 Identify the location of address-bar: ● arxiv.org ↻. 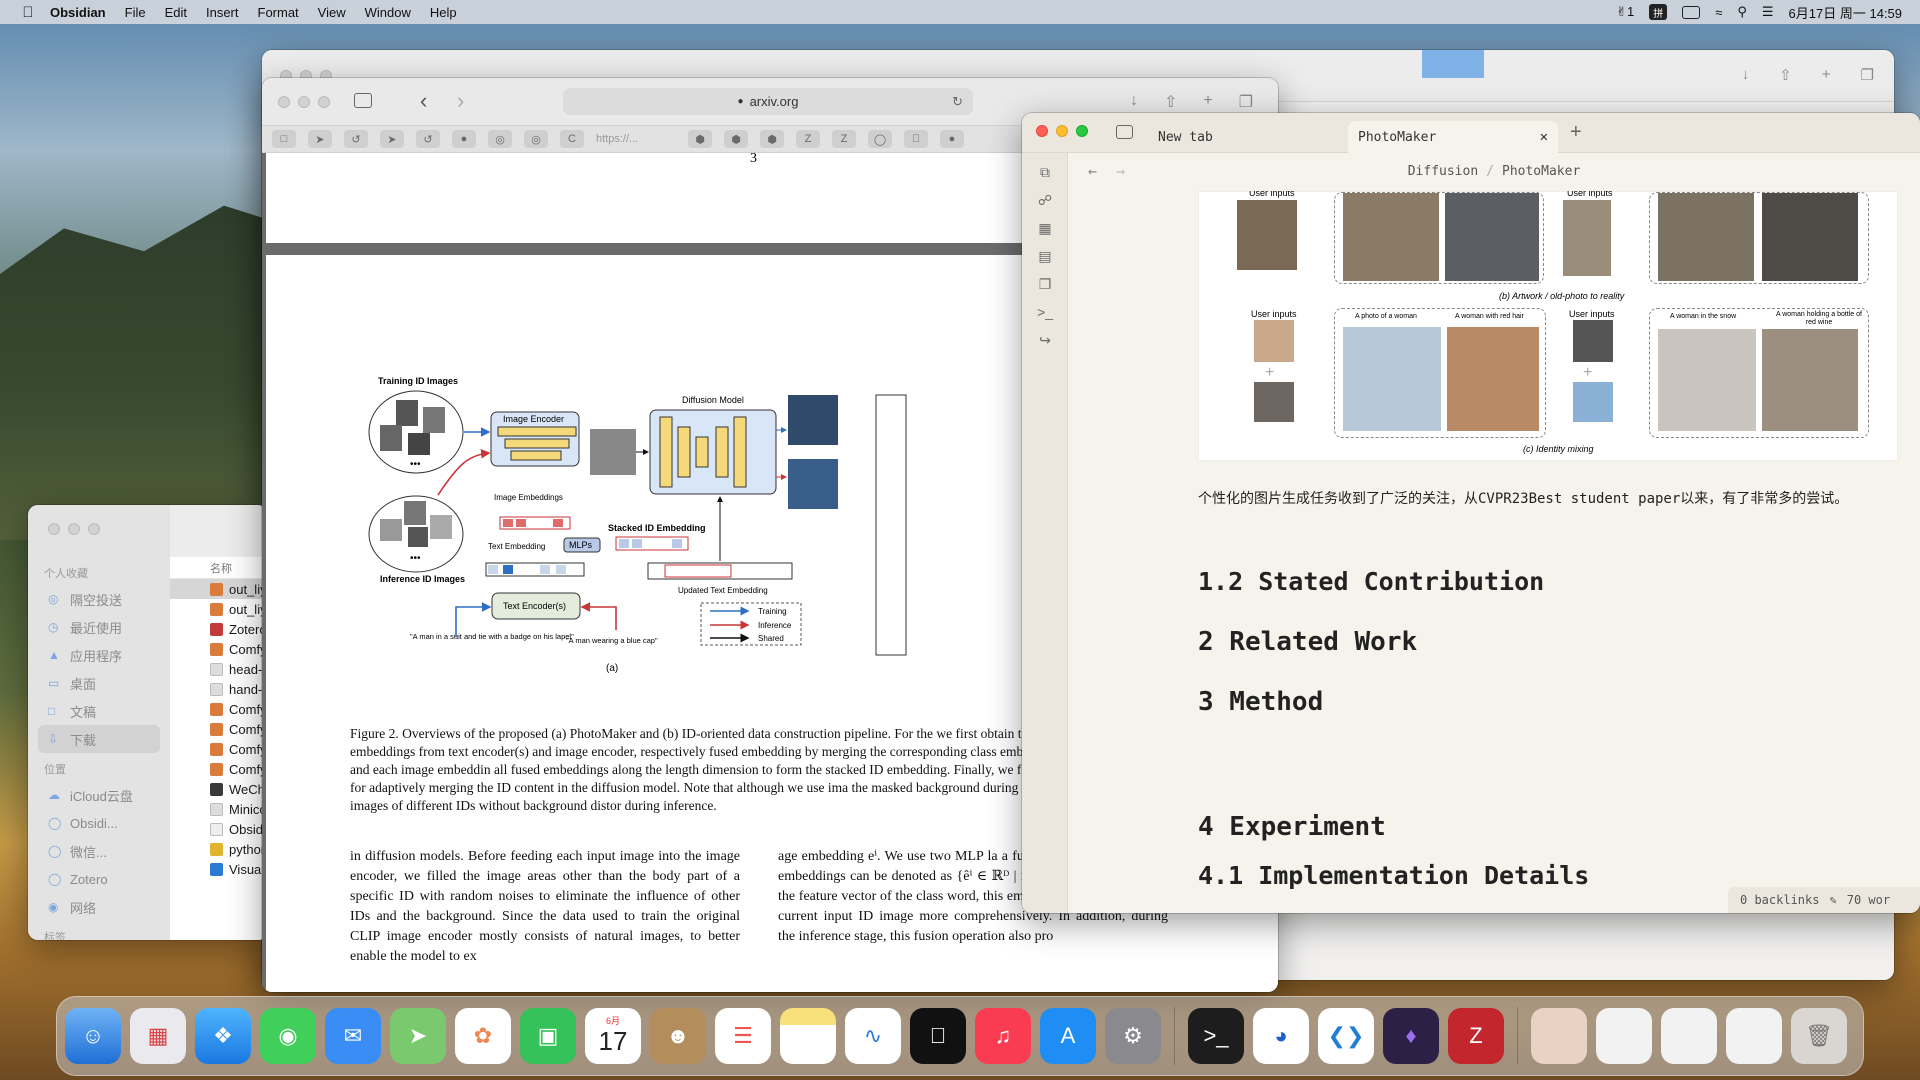
(768, 101).